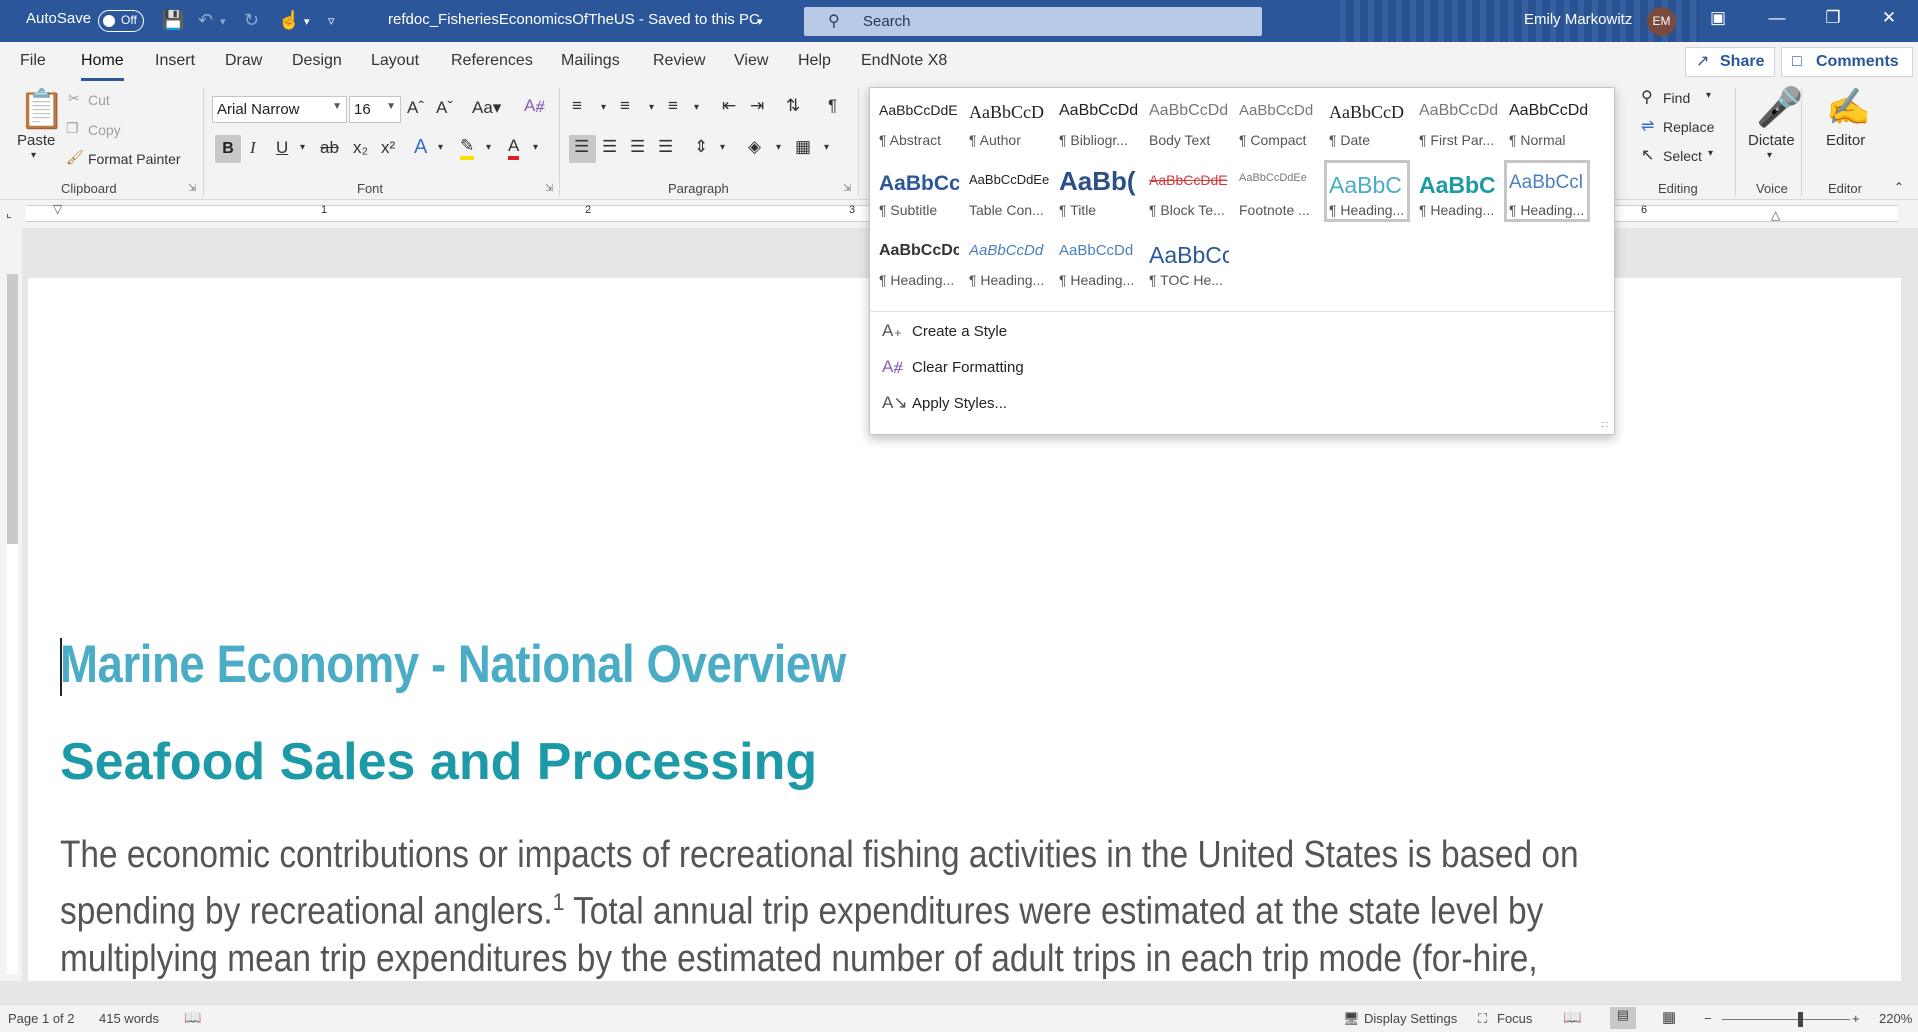 The image size is (1918, 1032). I want to click on subscript-button: x₂, so click(360, 148).